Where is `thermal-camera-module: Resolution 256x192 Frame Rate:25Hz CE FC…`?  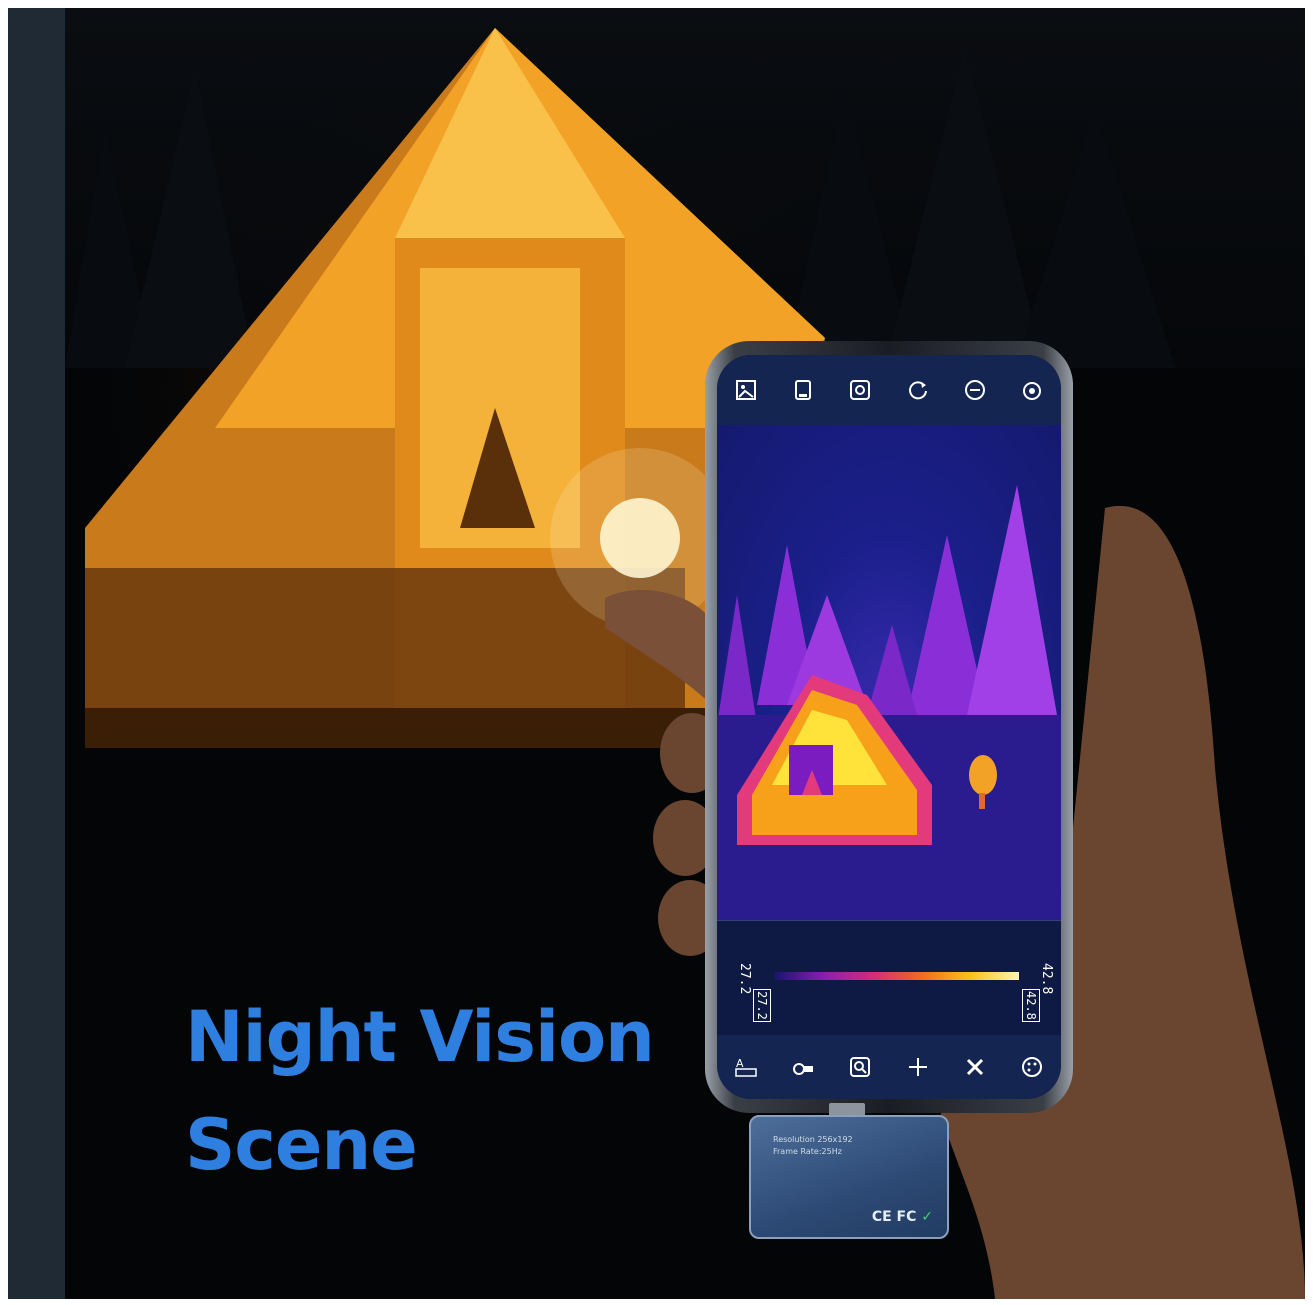 thermal-camera-module: Resolution 256x192 Frame Rate:25Hz CE FC… is located at coordinates (849, 1177).